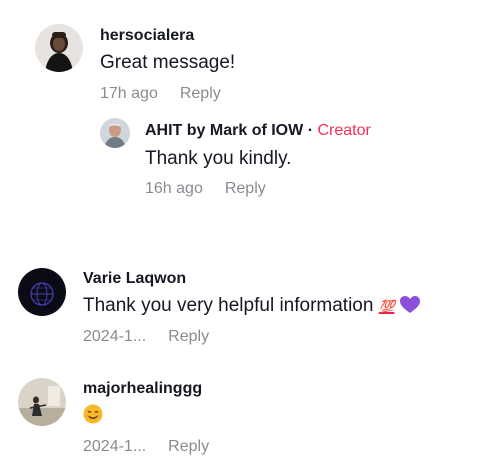  Describe the element at coordinates (134, 279) in the screenshot. I see `comment-username: Varie Laqwon` at that location.